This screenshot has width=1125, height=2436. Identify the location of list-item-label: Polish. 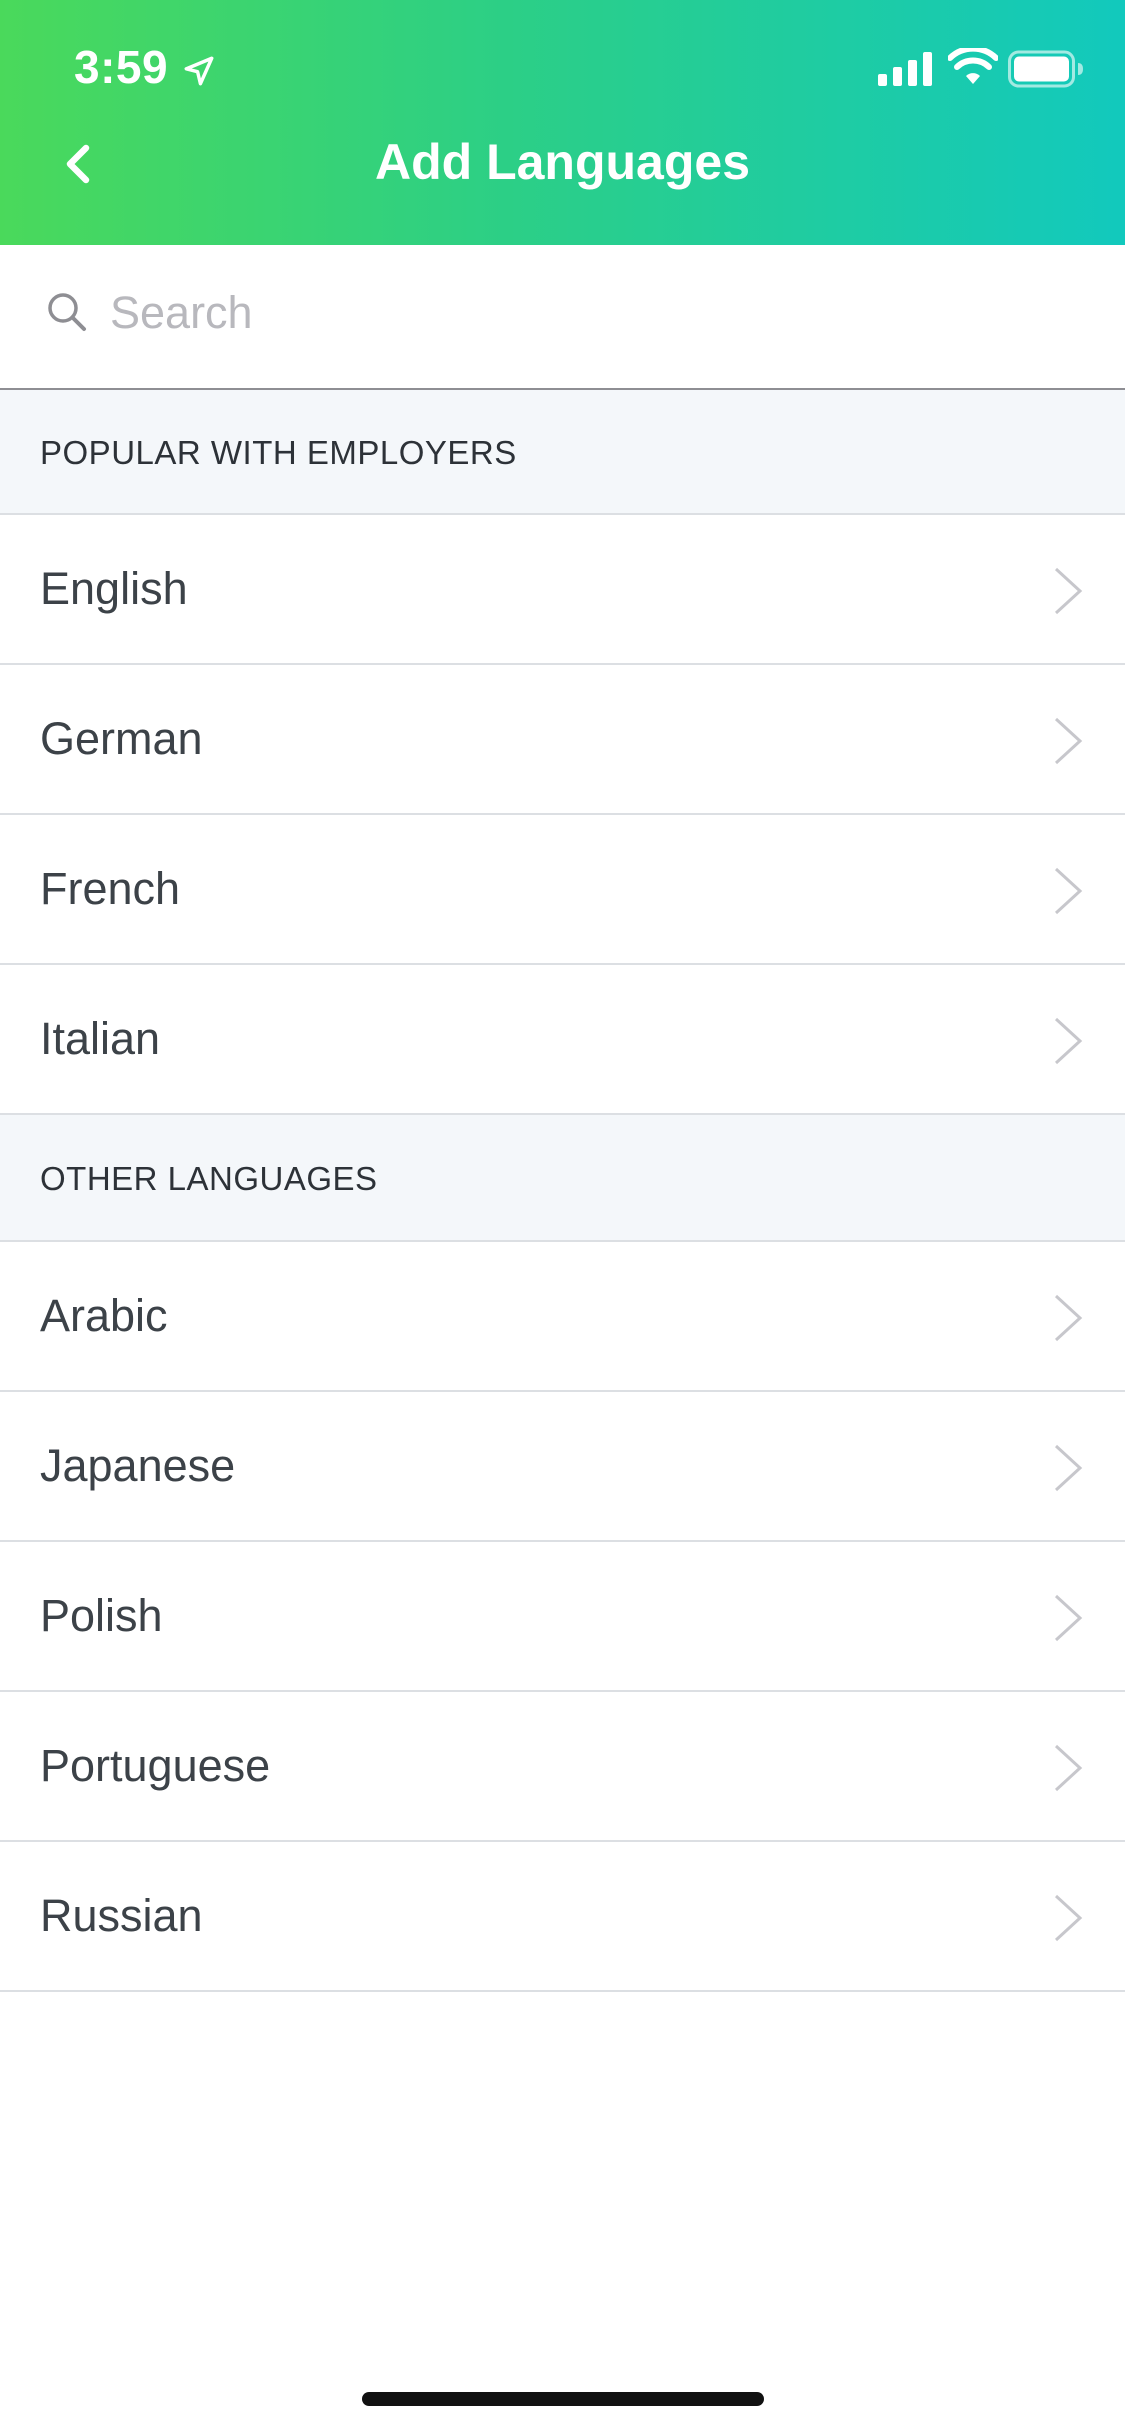
(101, 1615).